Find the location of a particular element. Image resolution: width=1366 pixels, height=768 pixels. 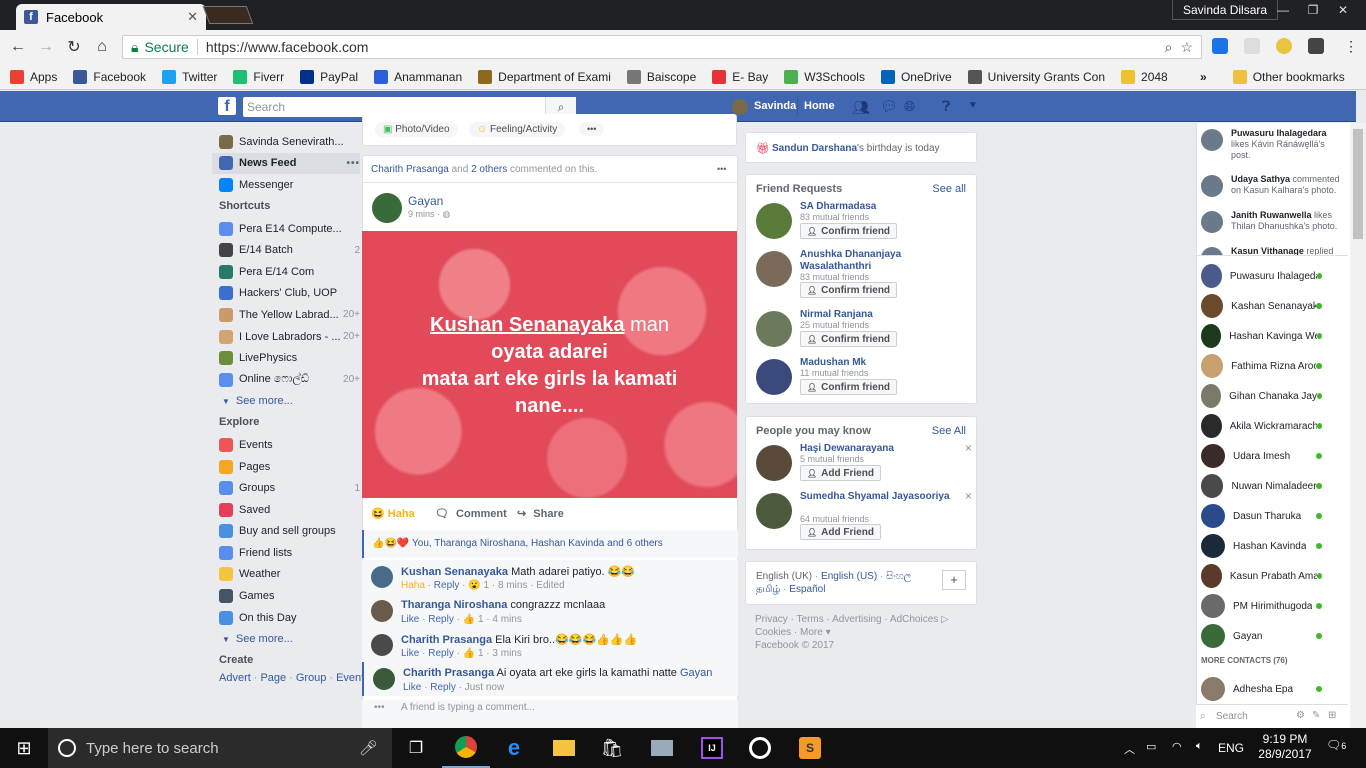

contact-item: Fathima Rizna Arooz is located at coordinates (1272, 366).